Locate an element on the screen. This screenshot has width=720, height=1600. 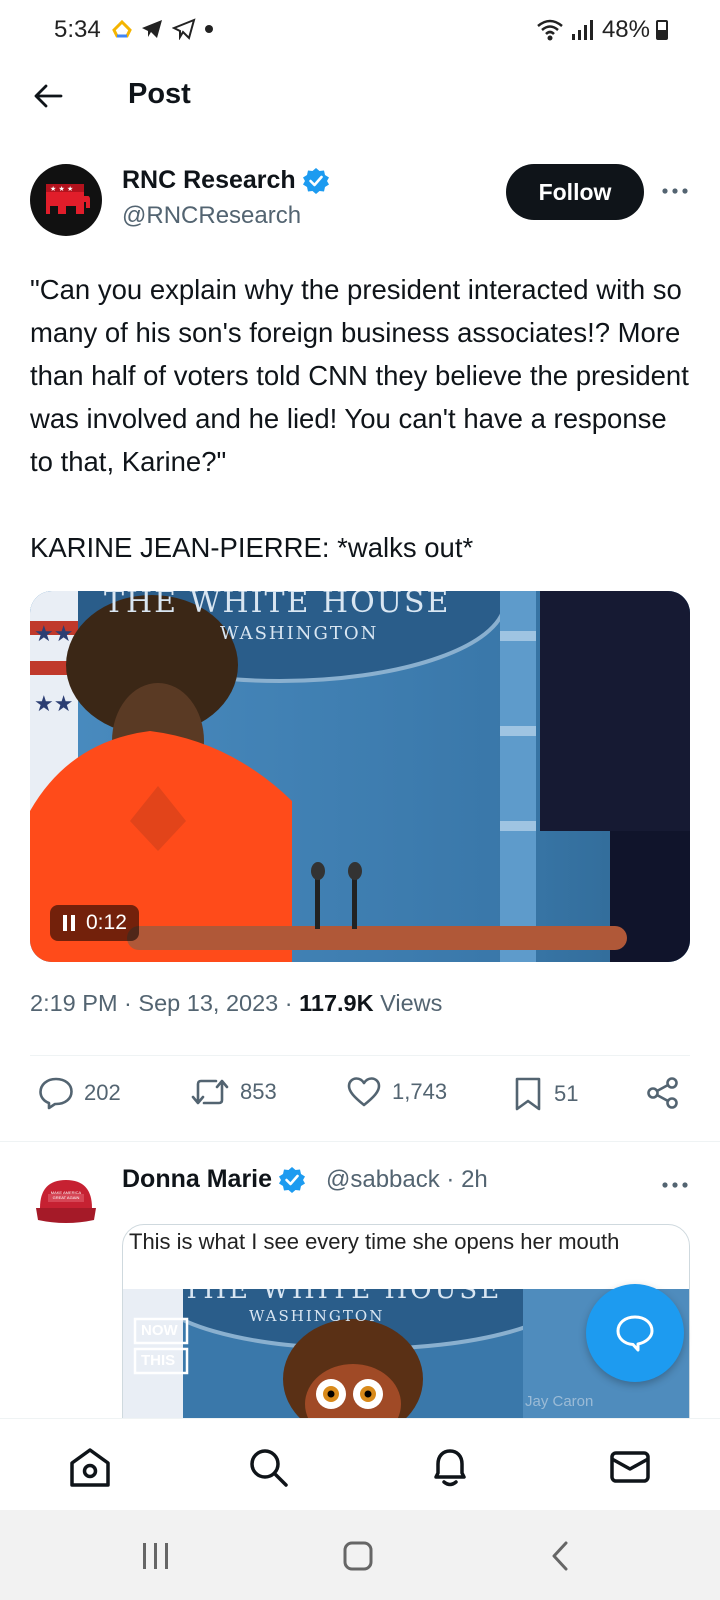
heart-icon is located at coordinates (364, 1092).